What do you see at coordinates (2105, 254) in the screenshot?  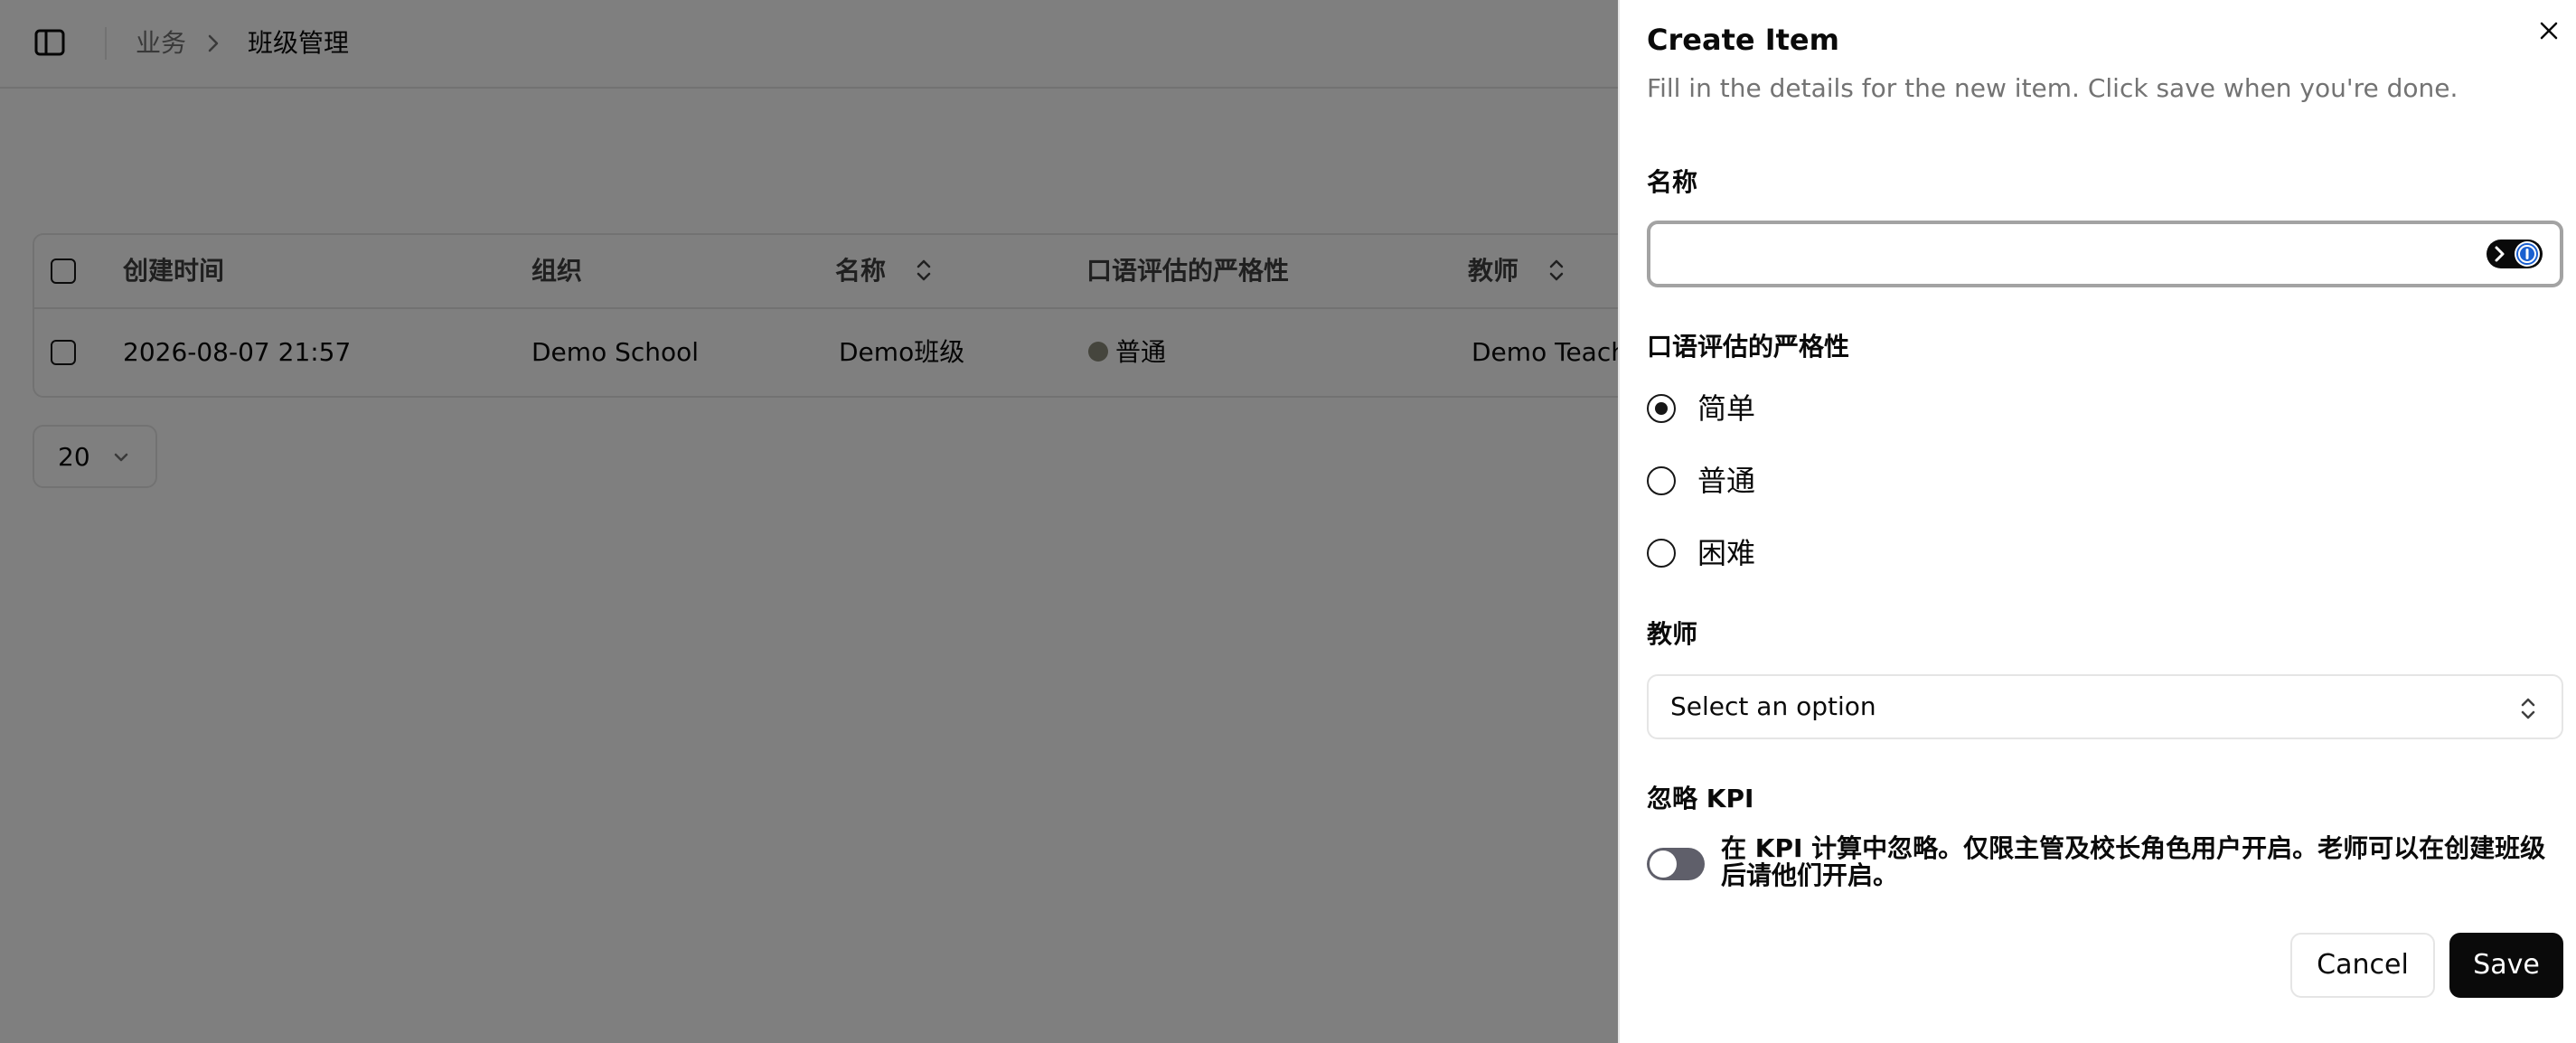 I see `name-input` at bounding box center [2105, 254].